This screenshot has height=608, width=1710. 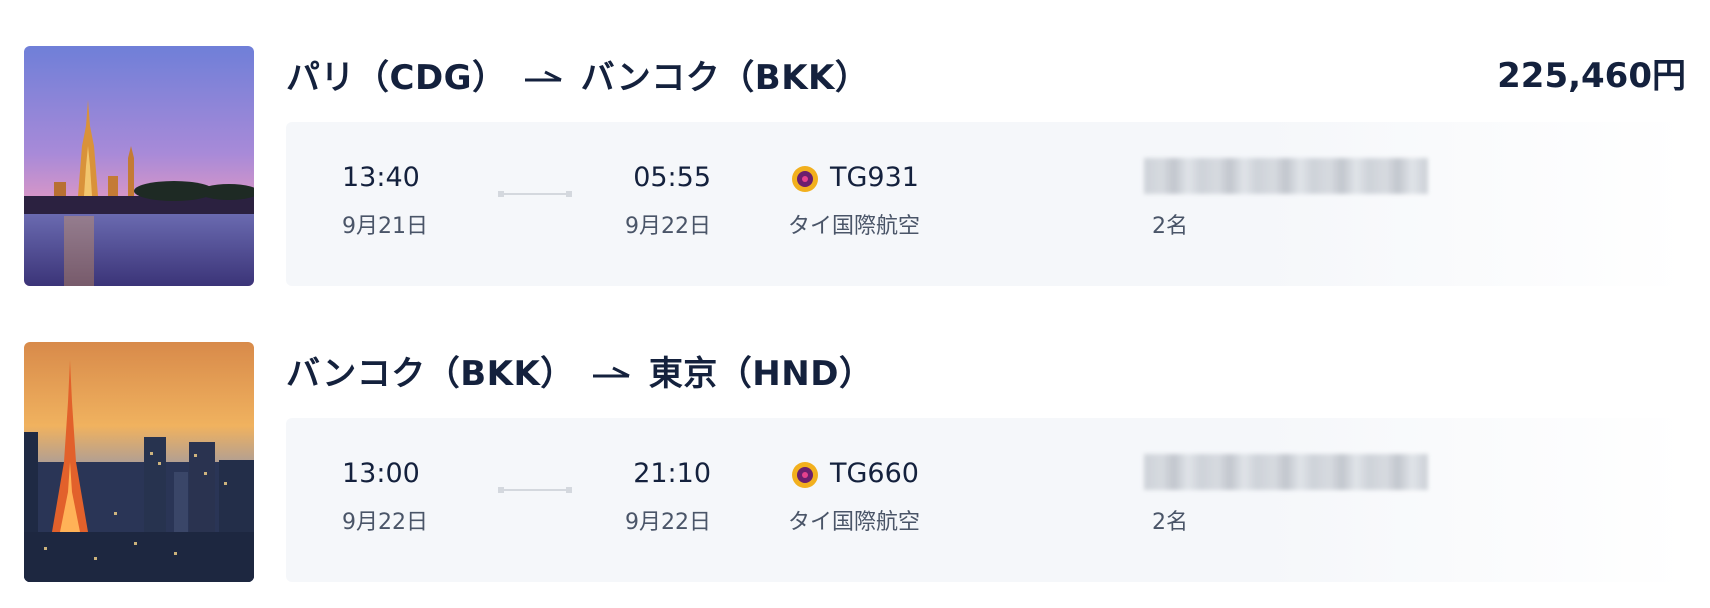 What do you see at coordinates (725, 78) in the screenshot?
I see `destination-label: バンコク（BKK）` at bounding box center [725, 78].